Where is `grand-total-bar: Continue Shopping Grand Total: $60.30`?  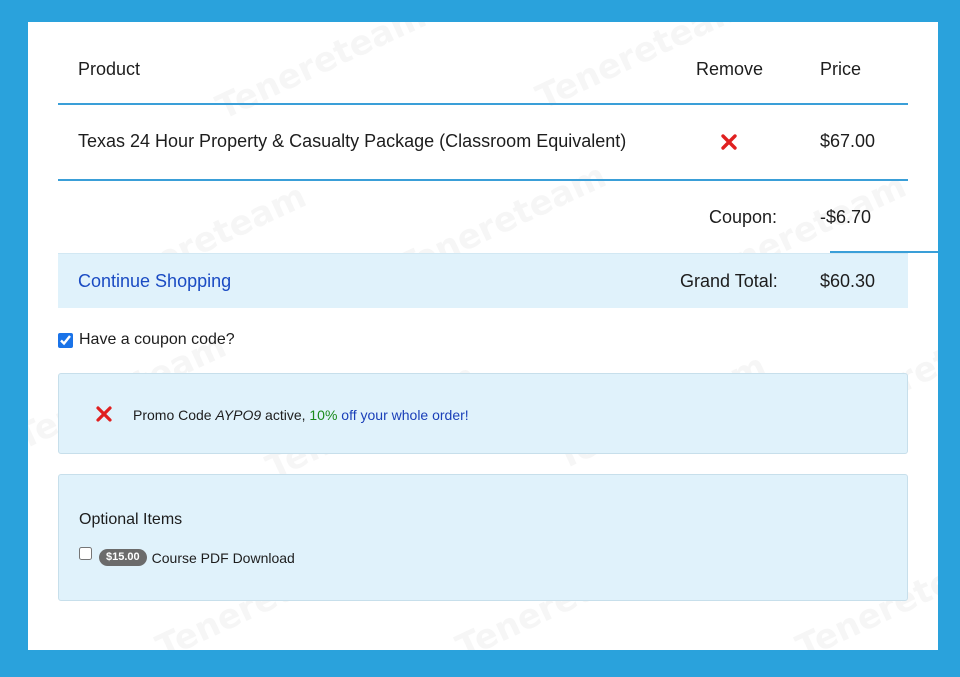 grand-total-bar: Continue Shopping Grand Total: $60.30 is located at coordinates (483, 280).